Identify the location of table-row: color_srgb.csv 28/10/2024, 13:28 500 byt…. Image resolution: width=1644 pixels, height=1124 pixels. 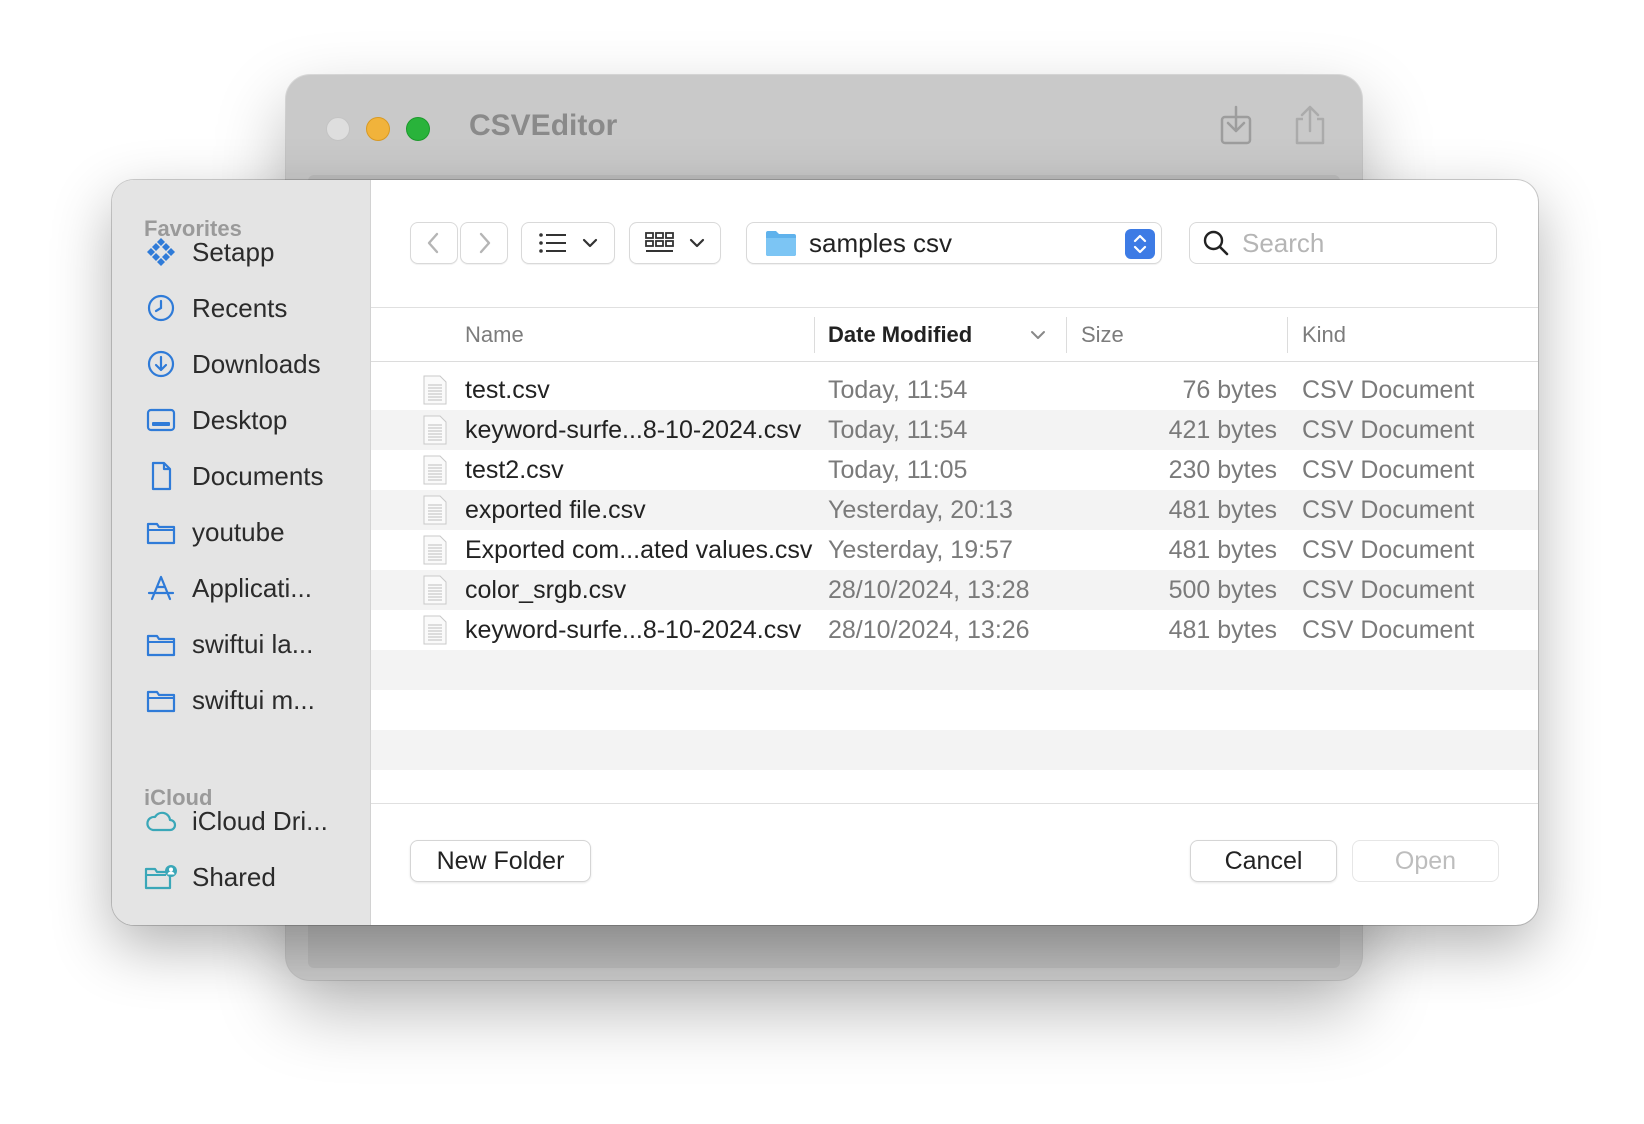
(954, 590).